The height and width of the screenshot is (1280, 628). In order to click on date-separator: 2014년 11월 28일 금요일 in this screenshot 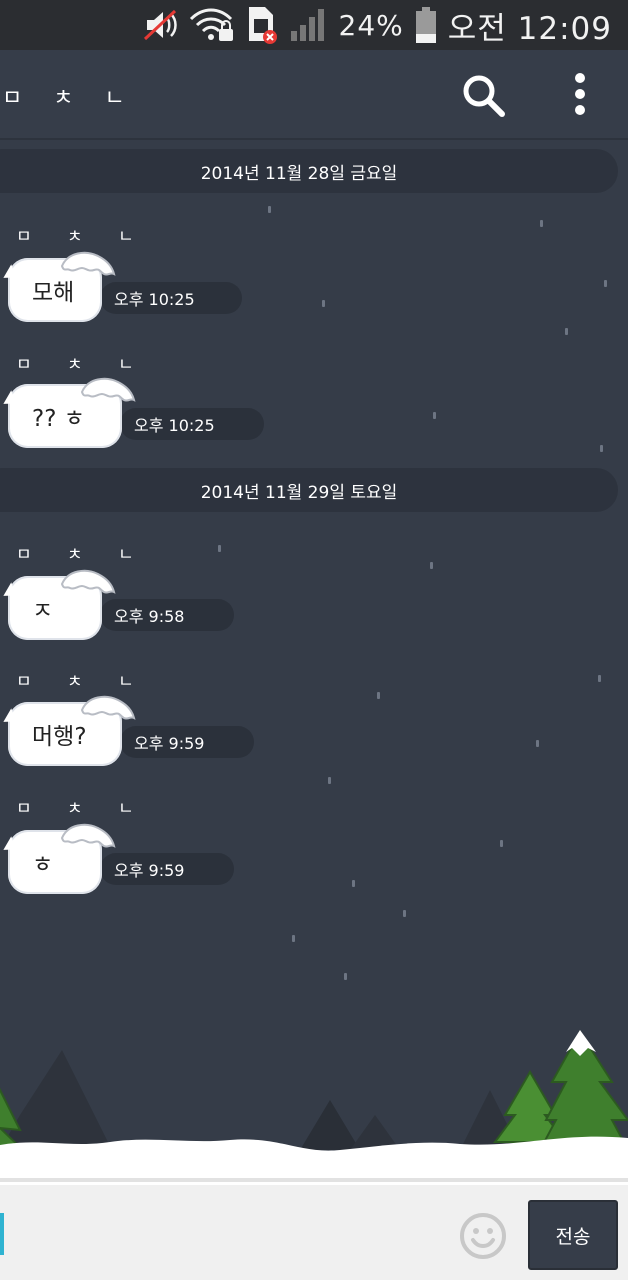, I will do `click(309, 171)`.